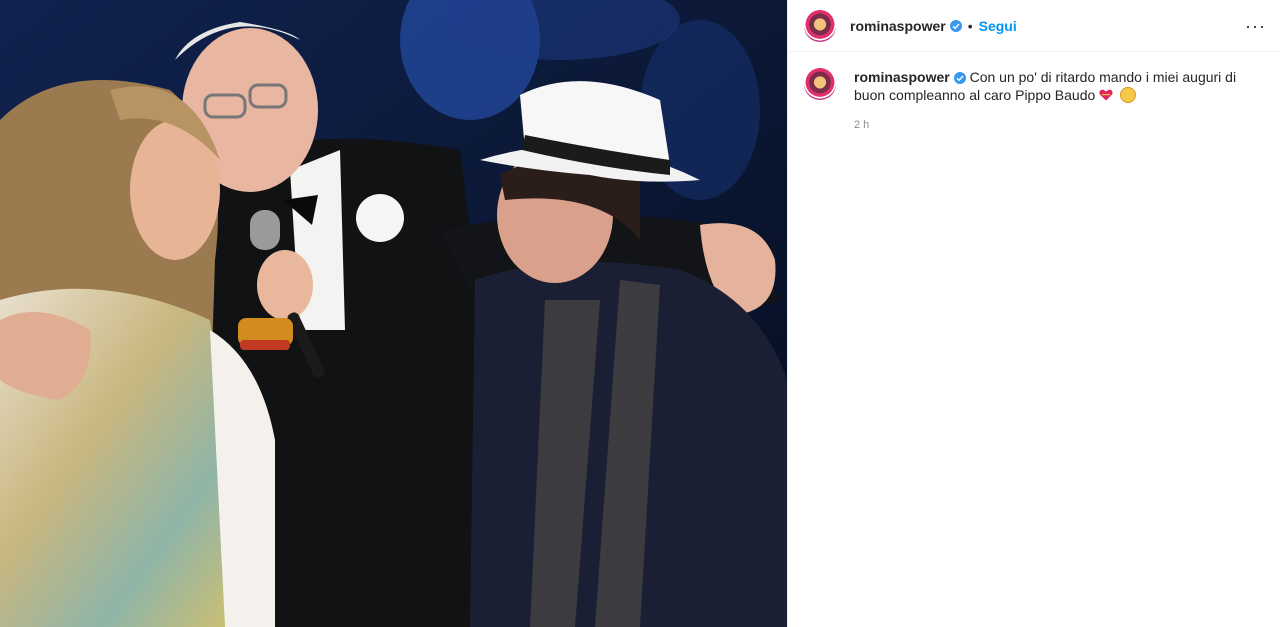  Describe the element at coordinates (820, 25) in the screenshot. I see `author-avatar` at that location.